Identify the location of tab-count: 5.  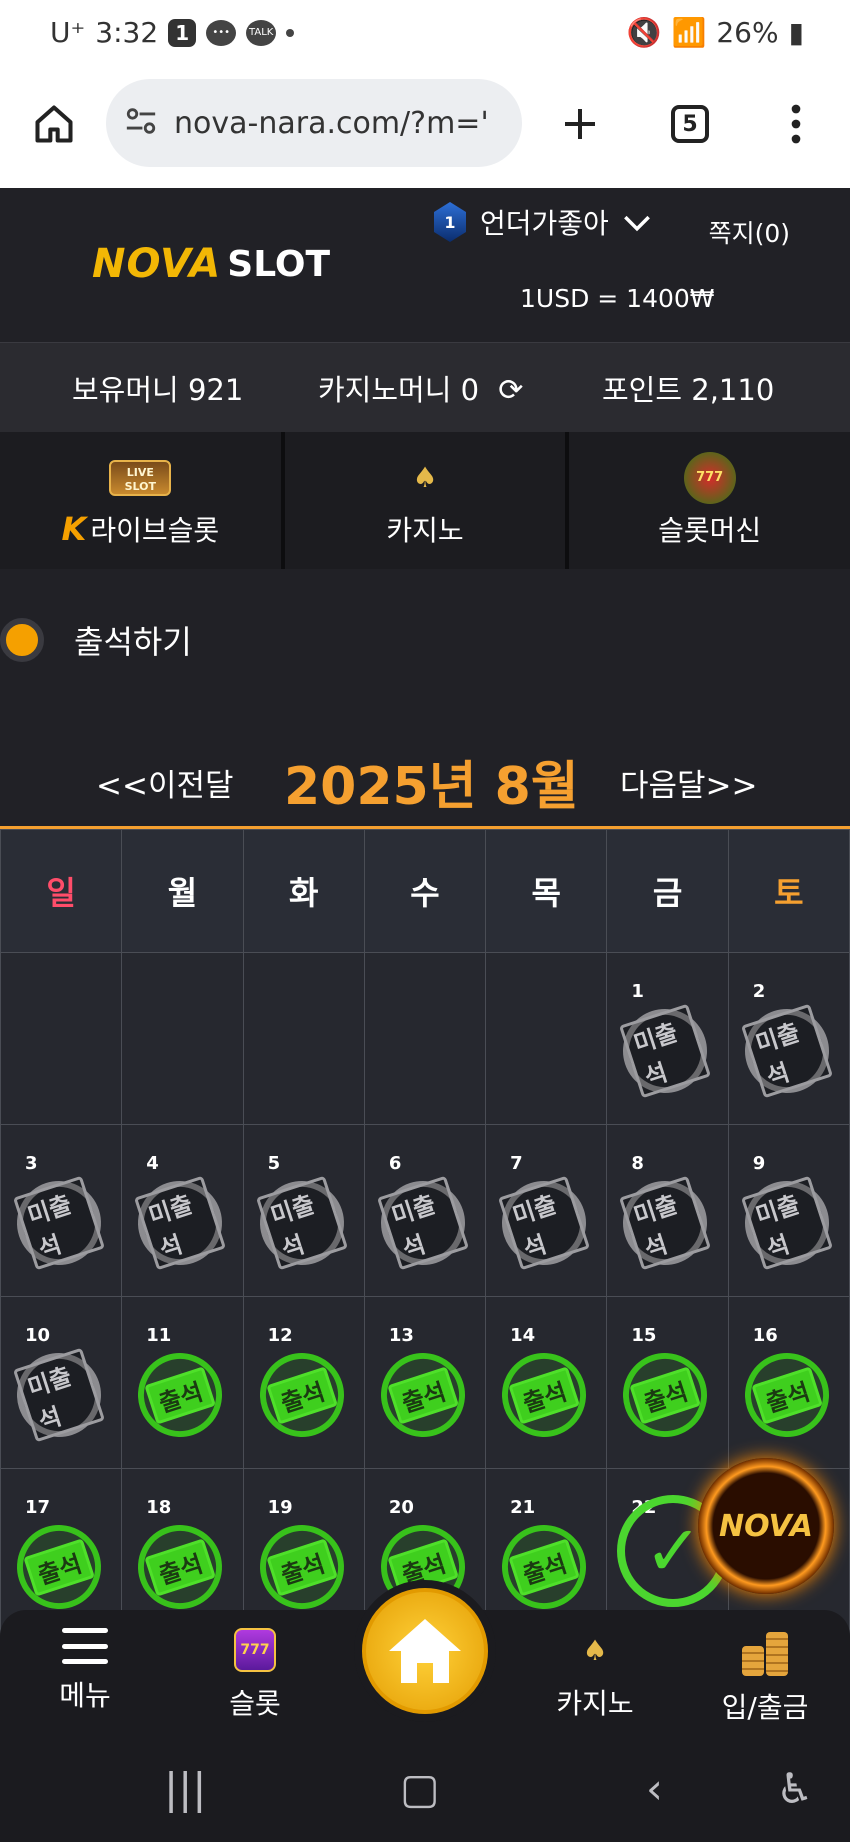
(690, 124).